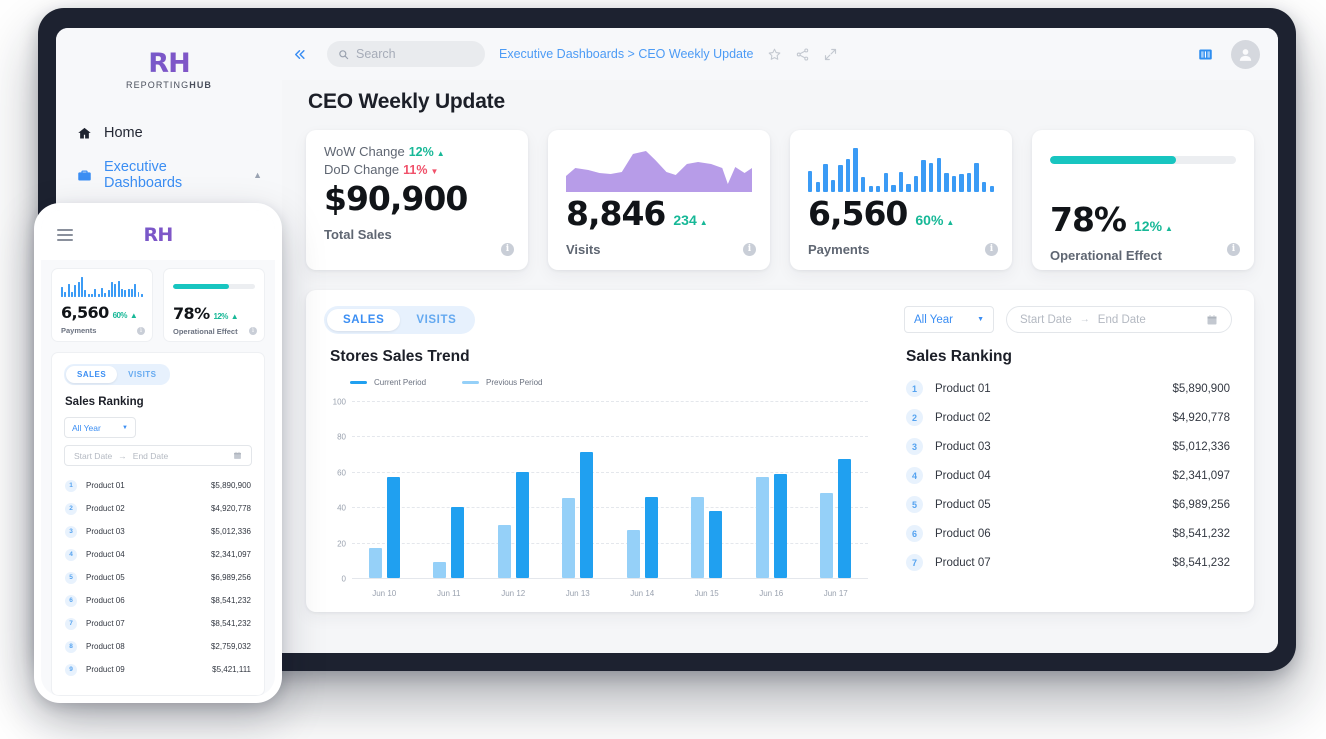 This screenshot has height=739, width=1326. What do you see at coordinates (65, 235) in the screenshot?
I see `hamburger-menu-icon` at bounding box center [65, 235].